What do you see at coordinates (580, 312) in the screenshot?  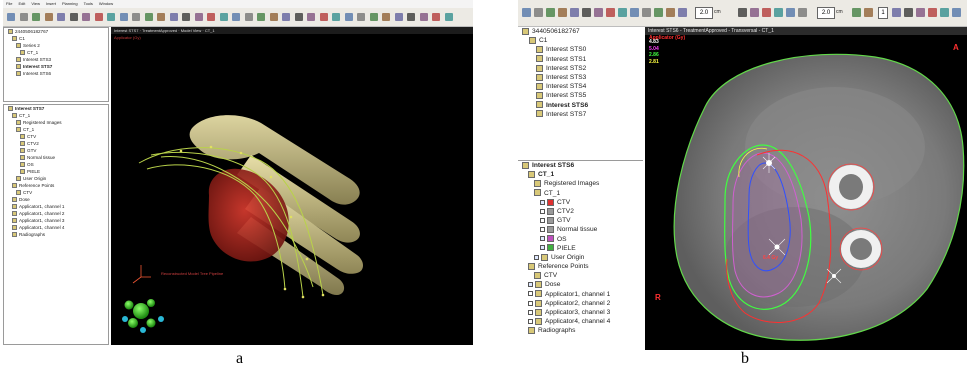 I see `tree-item: Applicator3, channel 3` at bounding box center [580, 312].